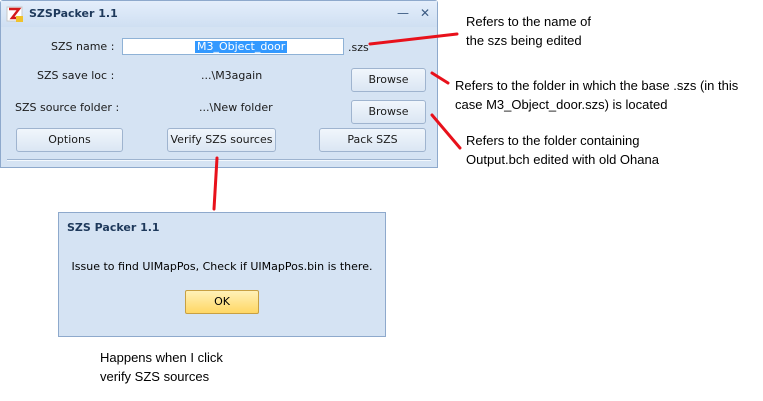 This screenshot has height=401, width=763. What do you see at coordinates (161, 367) in the screenshot?
I see `click-note: Happens when I click verify SZS sources` at bounding box center [161, 367].